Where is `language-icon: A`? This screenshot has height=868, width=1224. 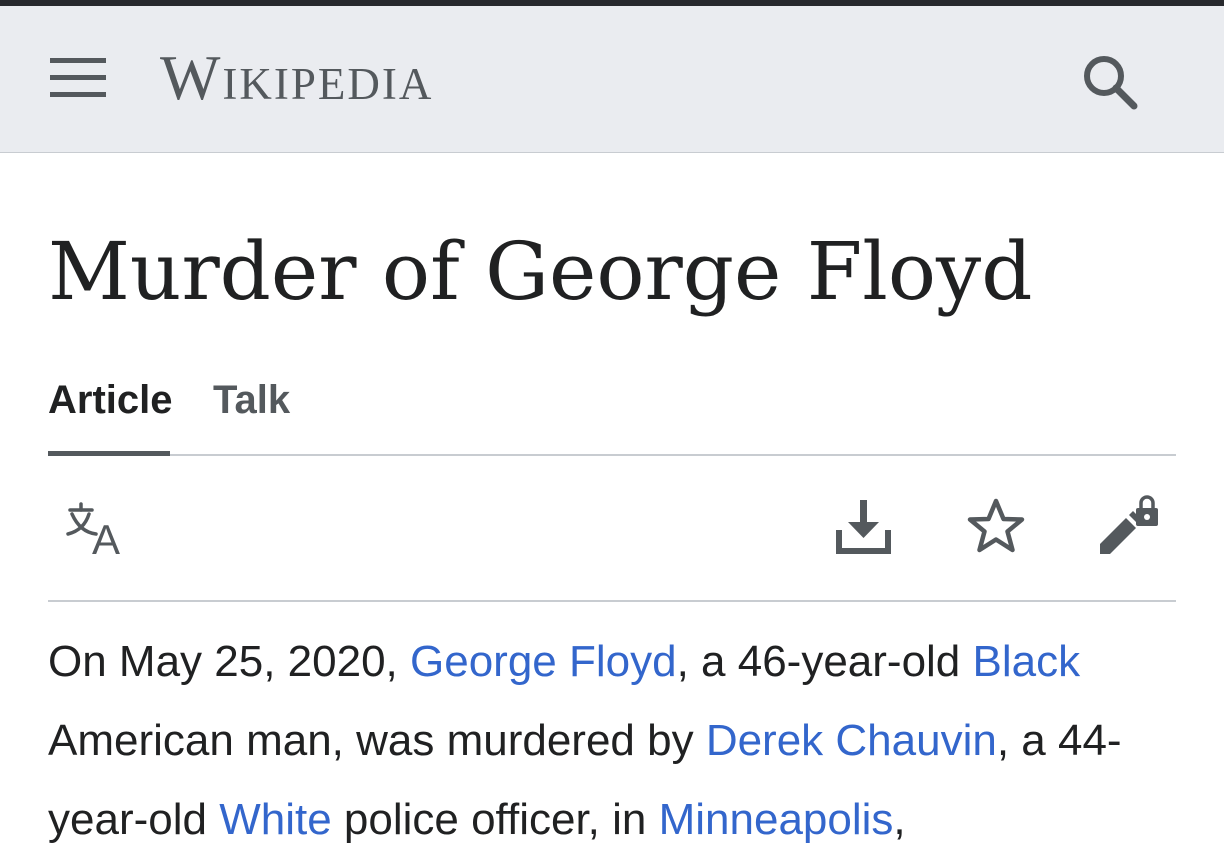 language-icon: A is located at coordinates (95, 532).